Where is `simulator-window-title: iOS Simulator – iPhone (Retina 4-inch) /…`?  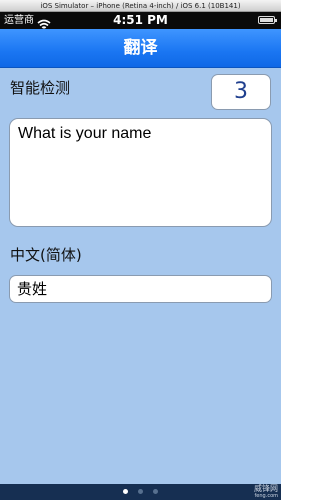
simulator-window-title: iOS Simulator – iPhone (Retina 4-inch) /… is located at coordinates (140, 6).